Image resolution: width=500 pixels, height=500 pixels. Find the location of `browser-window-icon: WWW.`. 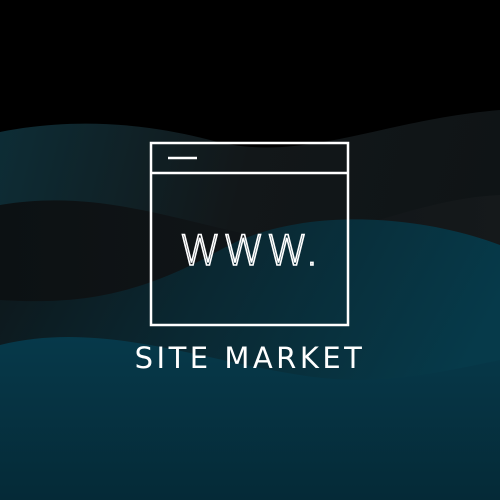

browser-window-icon: WWW. is located at coordinates (249, 234).